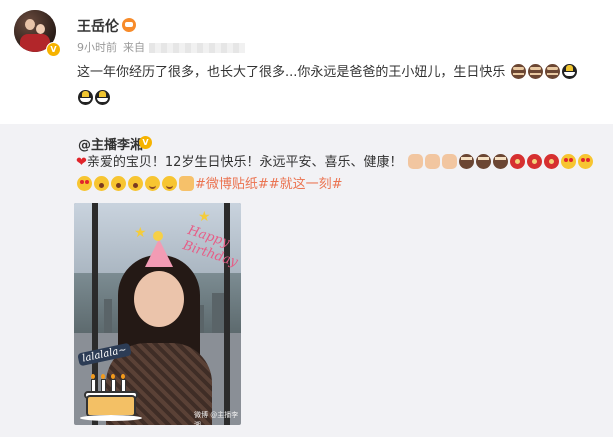 The image size is (613, 437). Describe the element at coordinates (341, 174) in the screenshot. I see `repost-text: ❤亲爱的宝贝！12岁生日快乐！永远平安、喜乐、健康！ #微博贴纸##就这一刻#` at that location.